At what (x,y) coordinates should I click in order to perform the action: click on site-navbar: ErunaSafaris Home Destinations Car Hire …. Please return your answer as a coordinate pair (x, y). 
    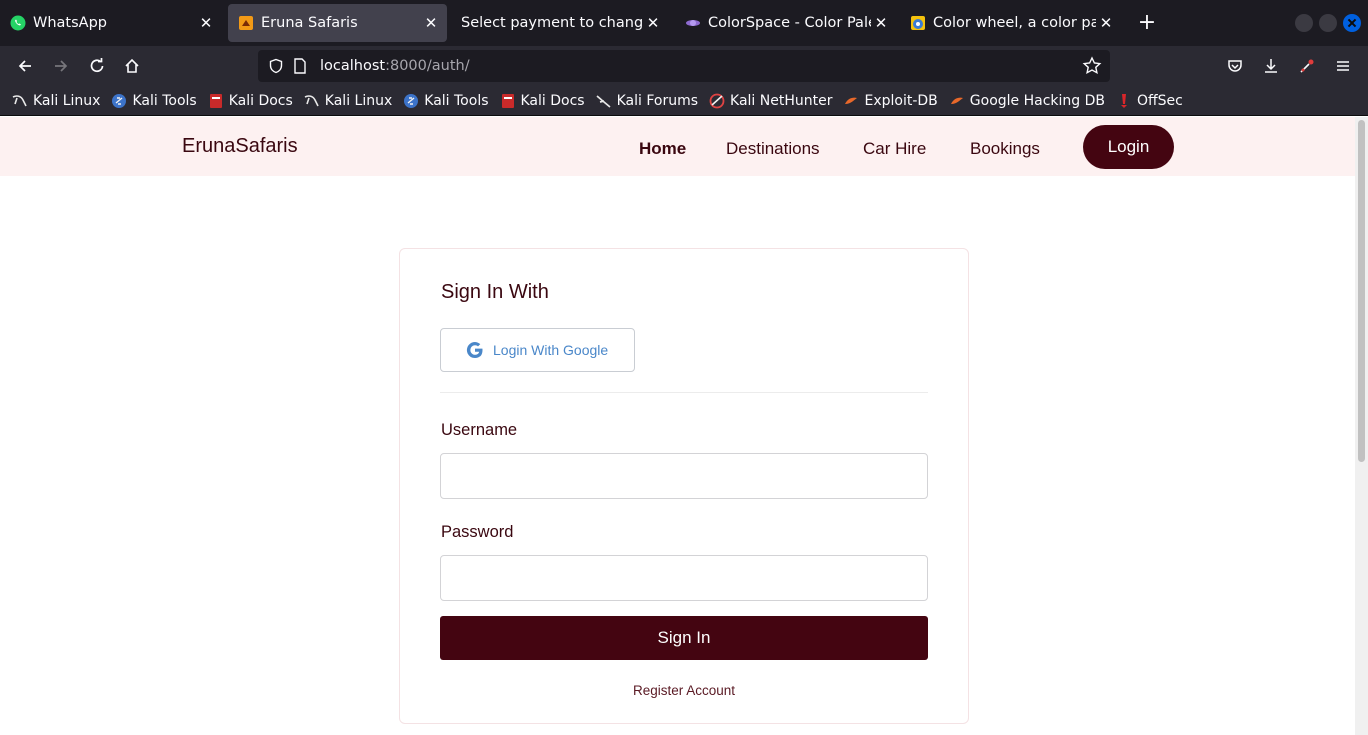
    Looking at the image, I should click on (677, 146).